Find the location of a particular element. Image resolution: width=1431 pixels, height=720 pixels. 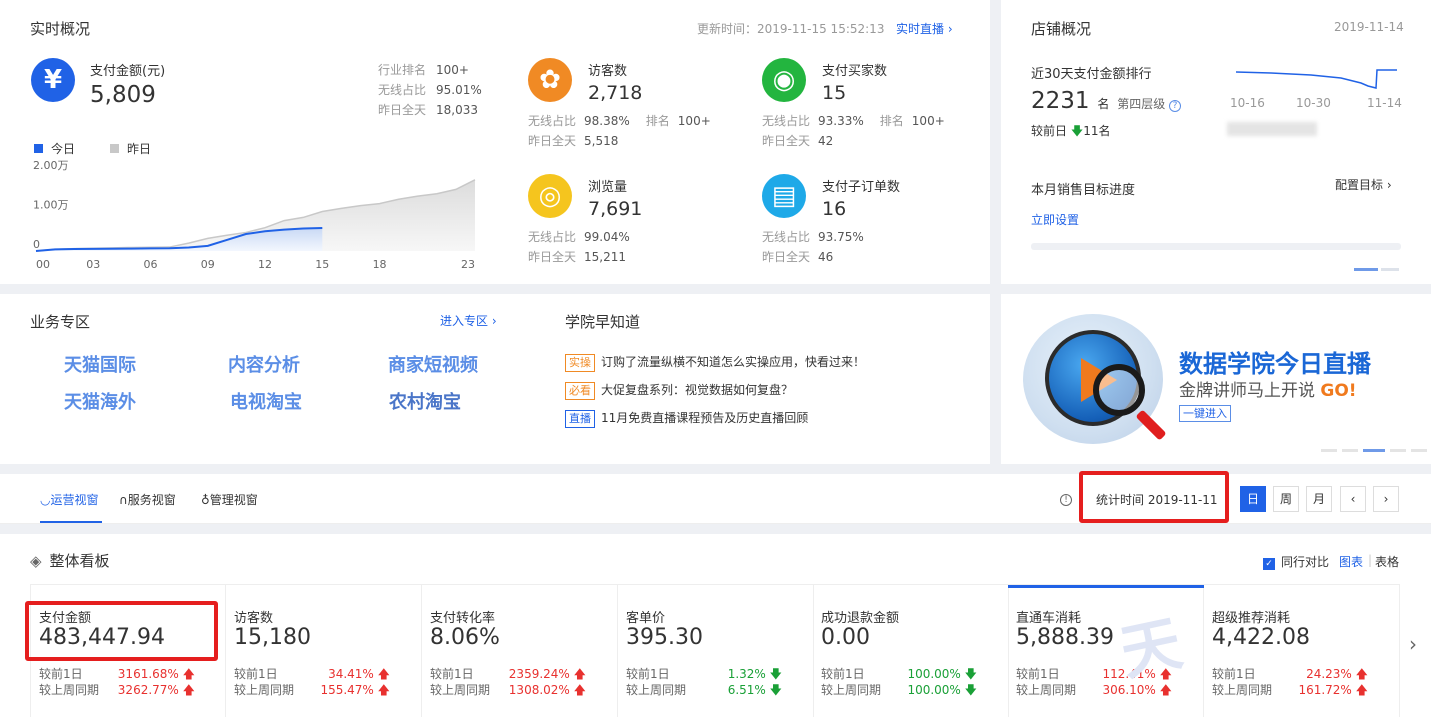

x-tick-label: 23 is located at coordinates (468, 264).